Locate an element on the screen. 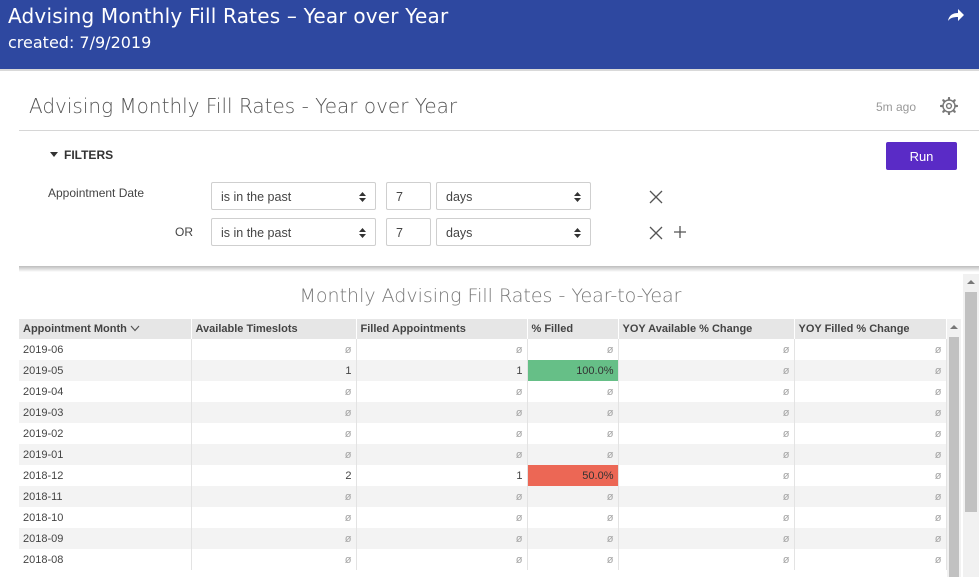 This screenshot has height=577, width=979. table-cell: 2019-06 is located at coordinates (105, 349).